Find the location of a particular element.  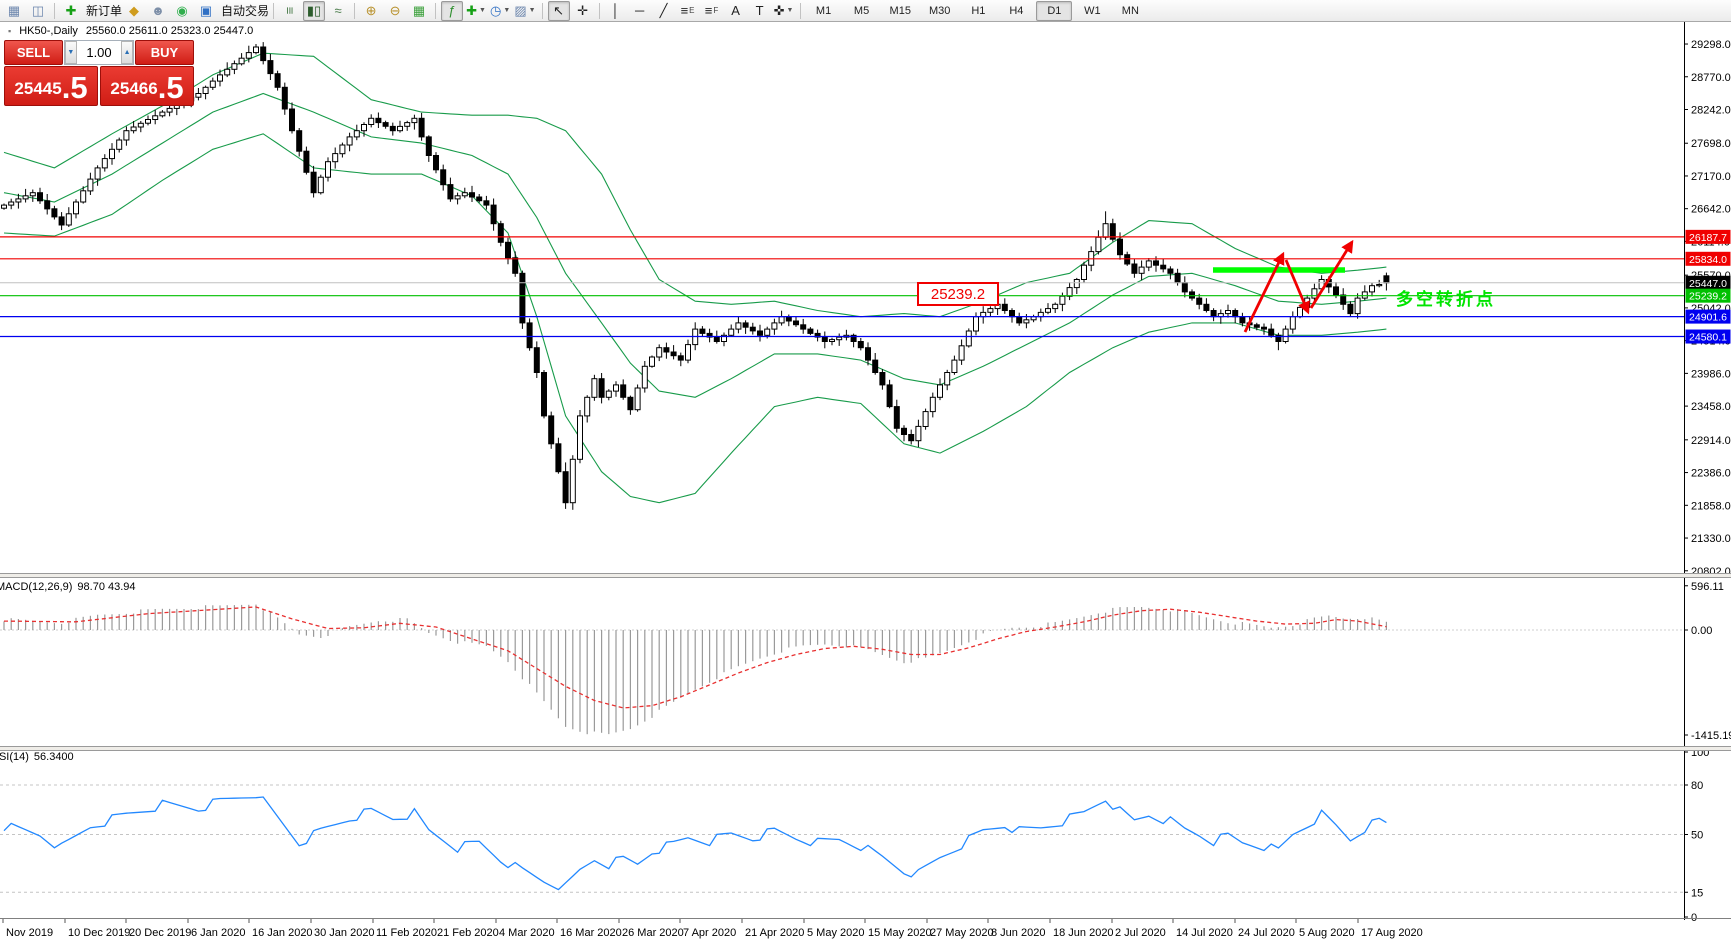

volume-down-button: ▼ is located at coordinates (71, 52).